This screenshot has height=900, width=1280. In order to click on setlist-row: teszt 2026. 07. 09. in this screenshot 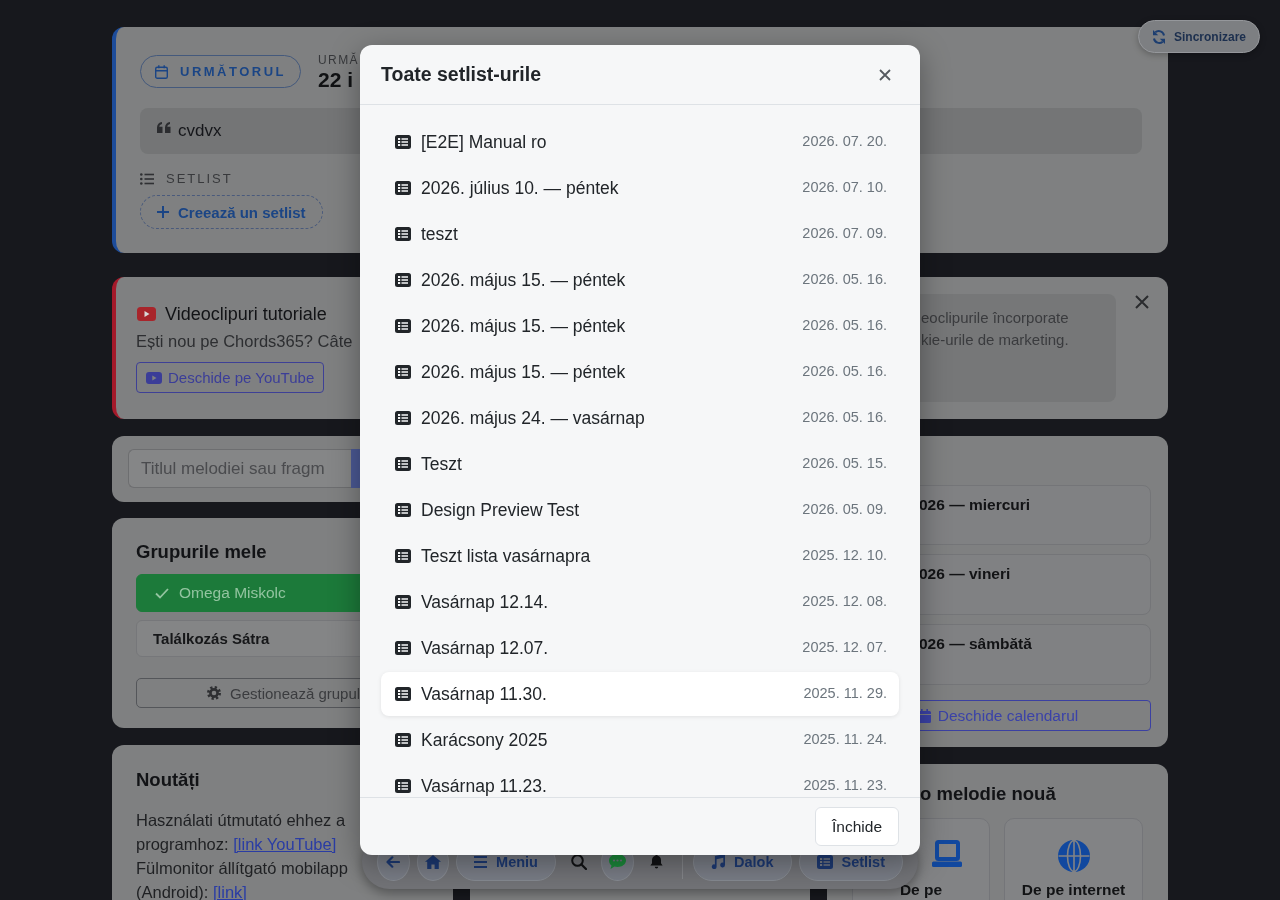, I will do `click(640, 234)`.